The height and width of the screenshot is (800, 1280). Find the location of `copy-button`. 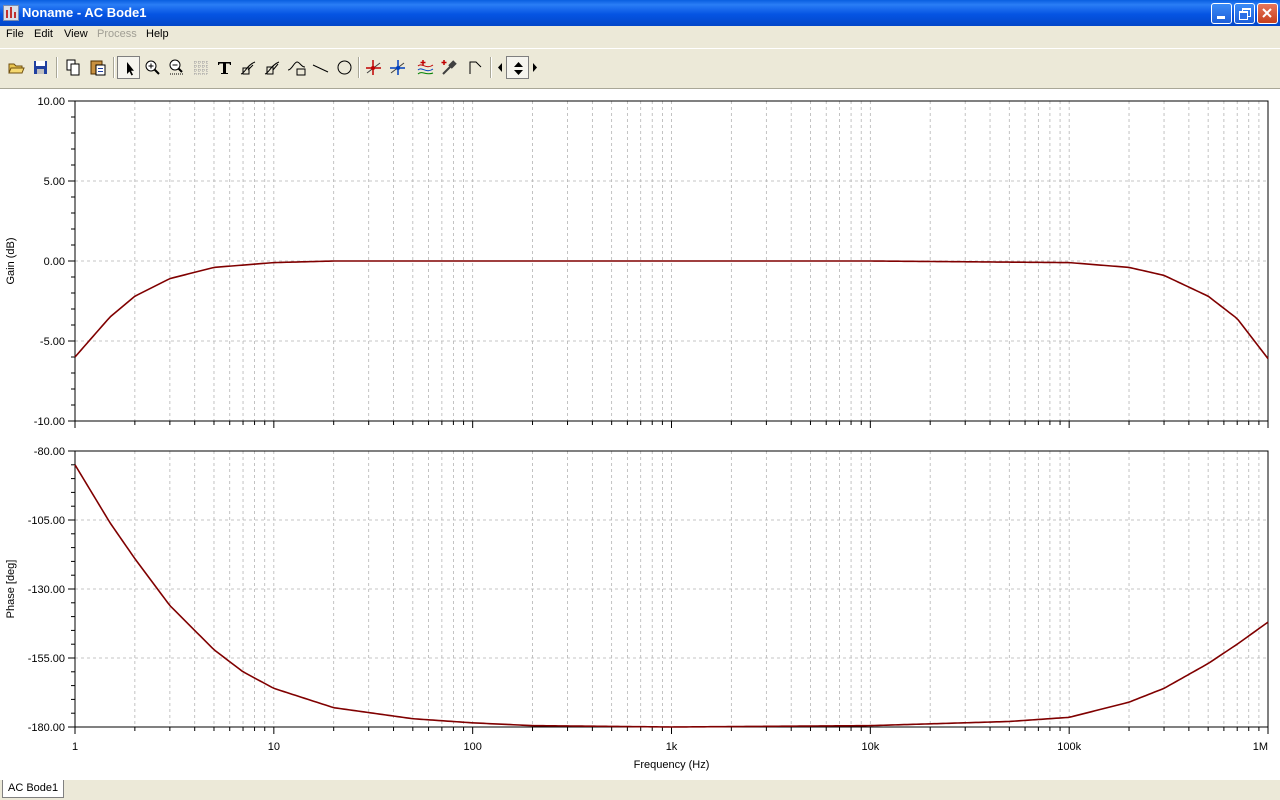

copy-button is located at coordinates (73, 67).